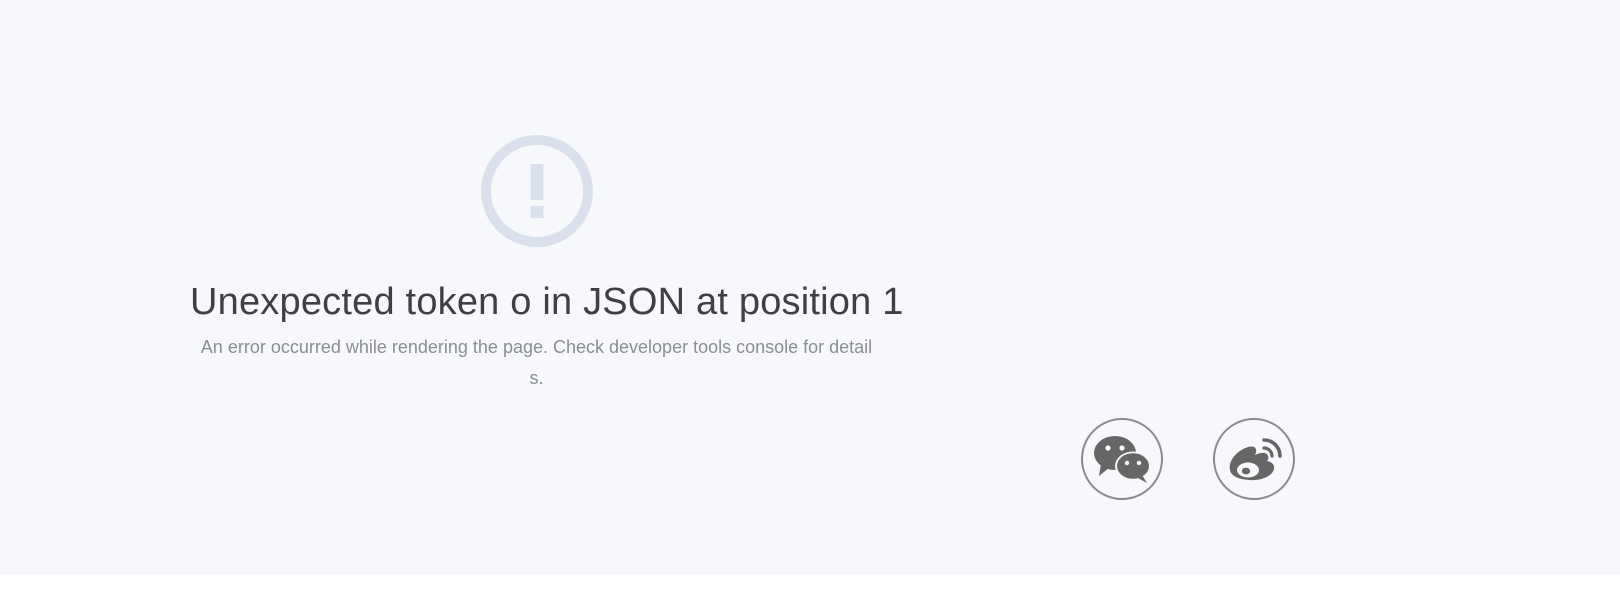 The image size is (1620, 616). I want to click on exclamation-circle-icon, so click(536, 191).